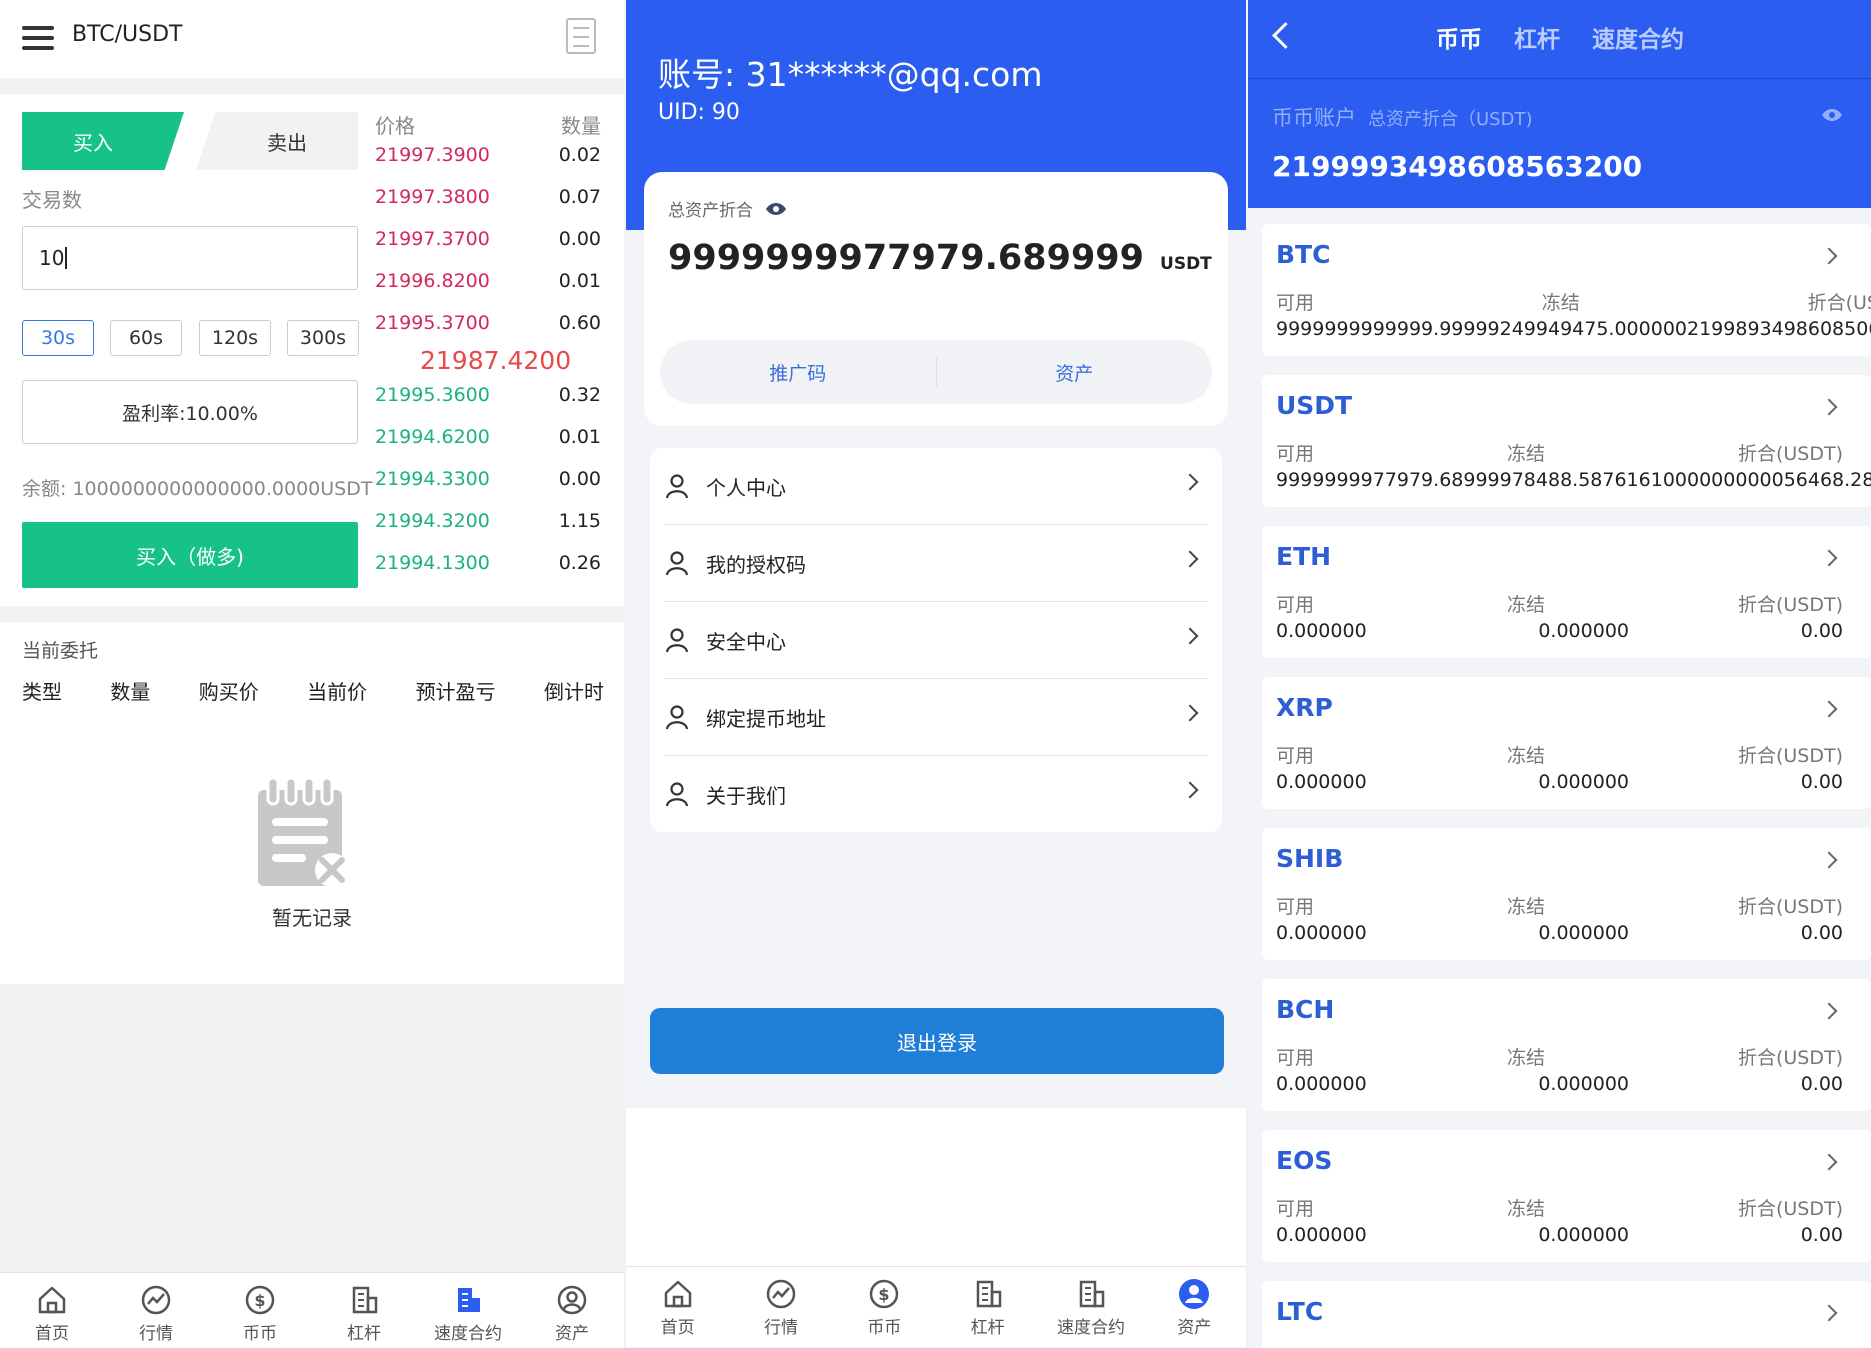 Image resolution: width=1871 pixels, height=1348 pixels. What do you see at coordinates (1566, 894) in the screenshot?
I see `coin-card-shib: SHIB 可用 冻结 折合(USDT) 0.000000 0.000000 0.00` at bounding box center [1566, 894].